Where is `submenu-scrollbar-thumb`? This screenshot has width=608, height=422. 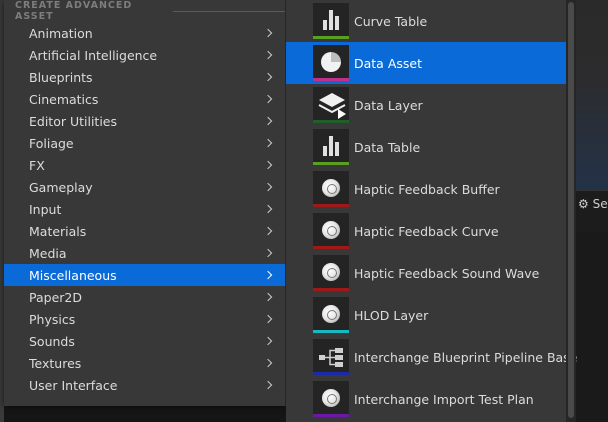 submenu-scrollbar-thumb is located at coordinates (571, 210).